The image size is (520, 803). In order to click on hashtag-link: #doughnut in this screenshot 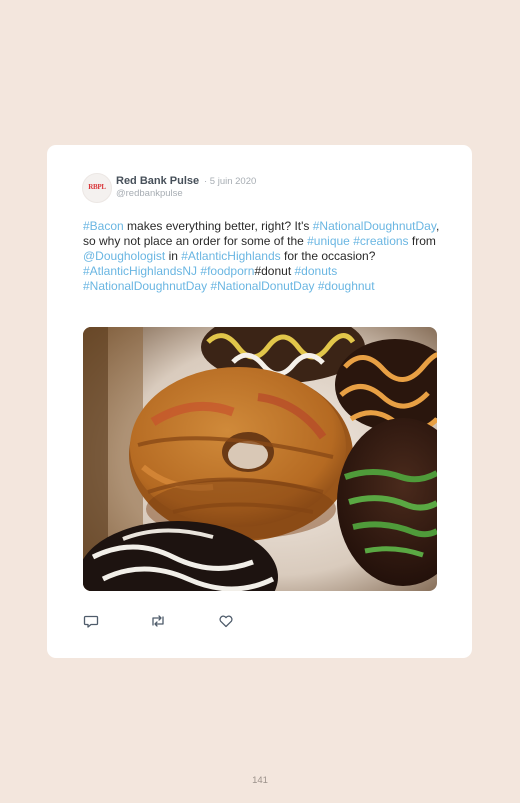, I will do `click(346, 286)`.